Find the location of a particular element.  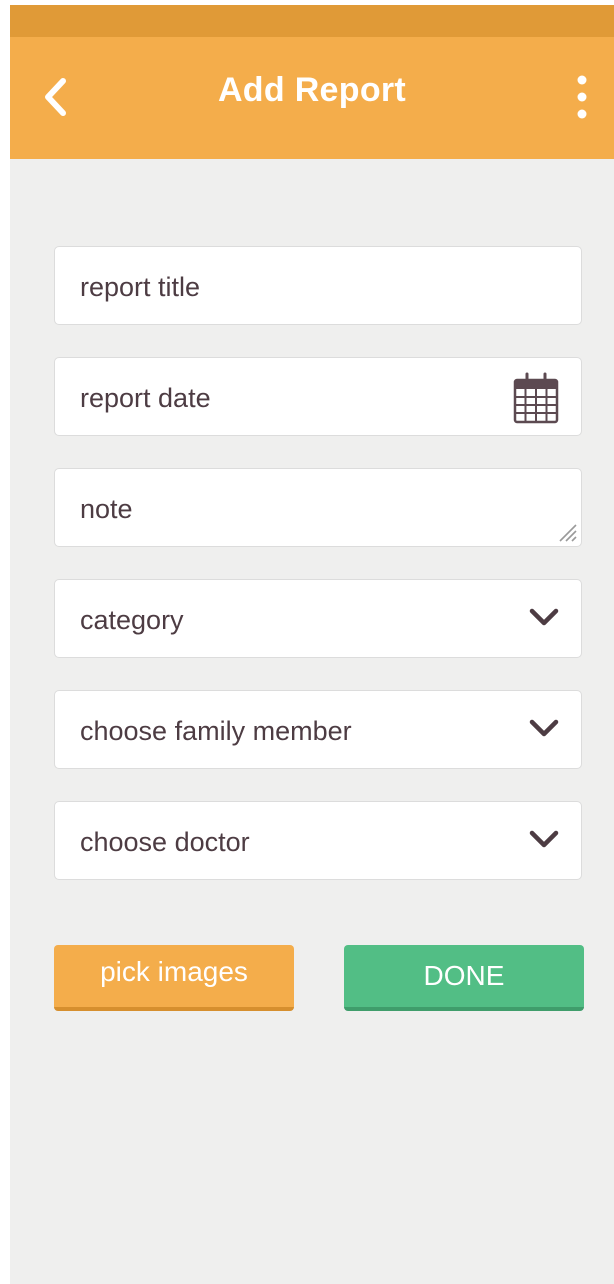

doctor-placeholder: choose doctor is located at coordinates (165, 842).